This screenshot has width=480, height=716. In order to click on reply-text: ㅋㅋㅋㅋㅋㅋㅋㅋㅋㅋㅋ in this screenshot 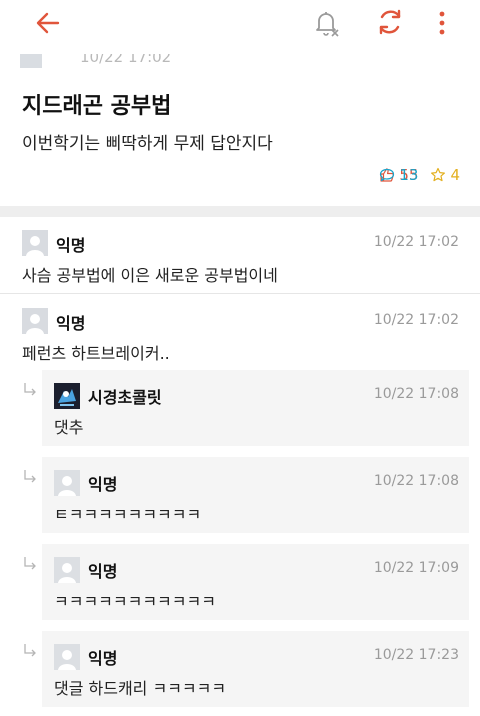, I will do `click(135, 601)`.